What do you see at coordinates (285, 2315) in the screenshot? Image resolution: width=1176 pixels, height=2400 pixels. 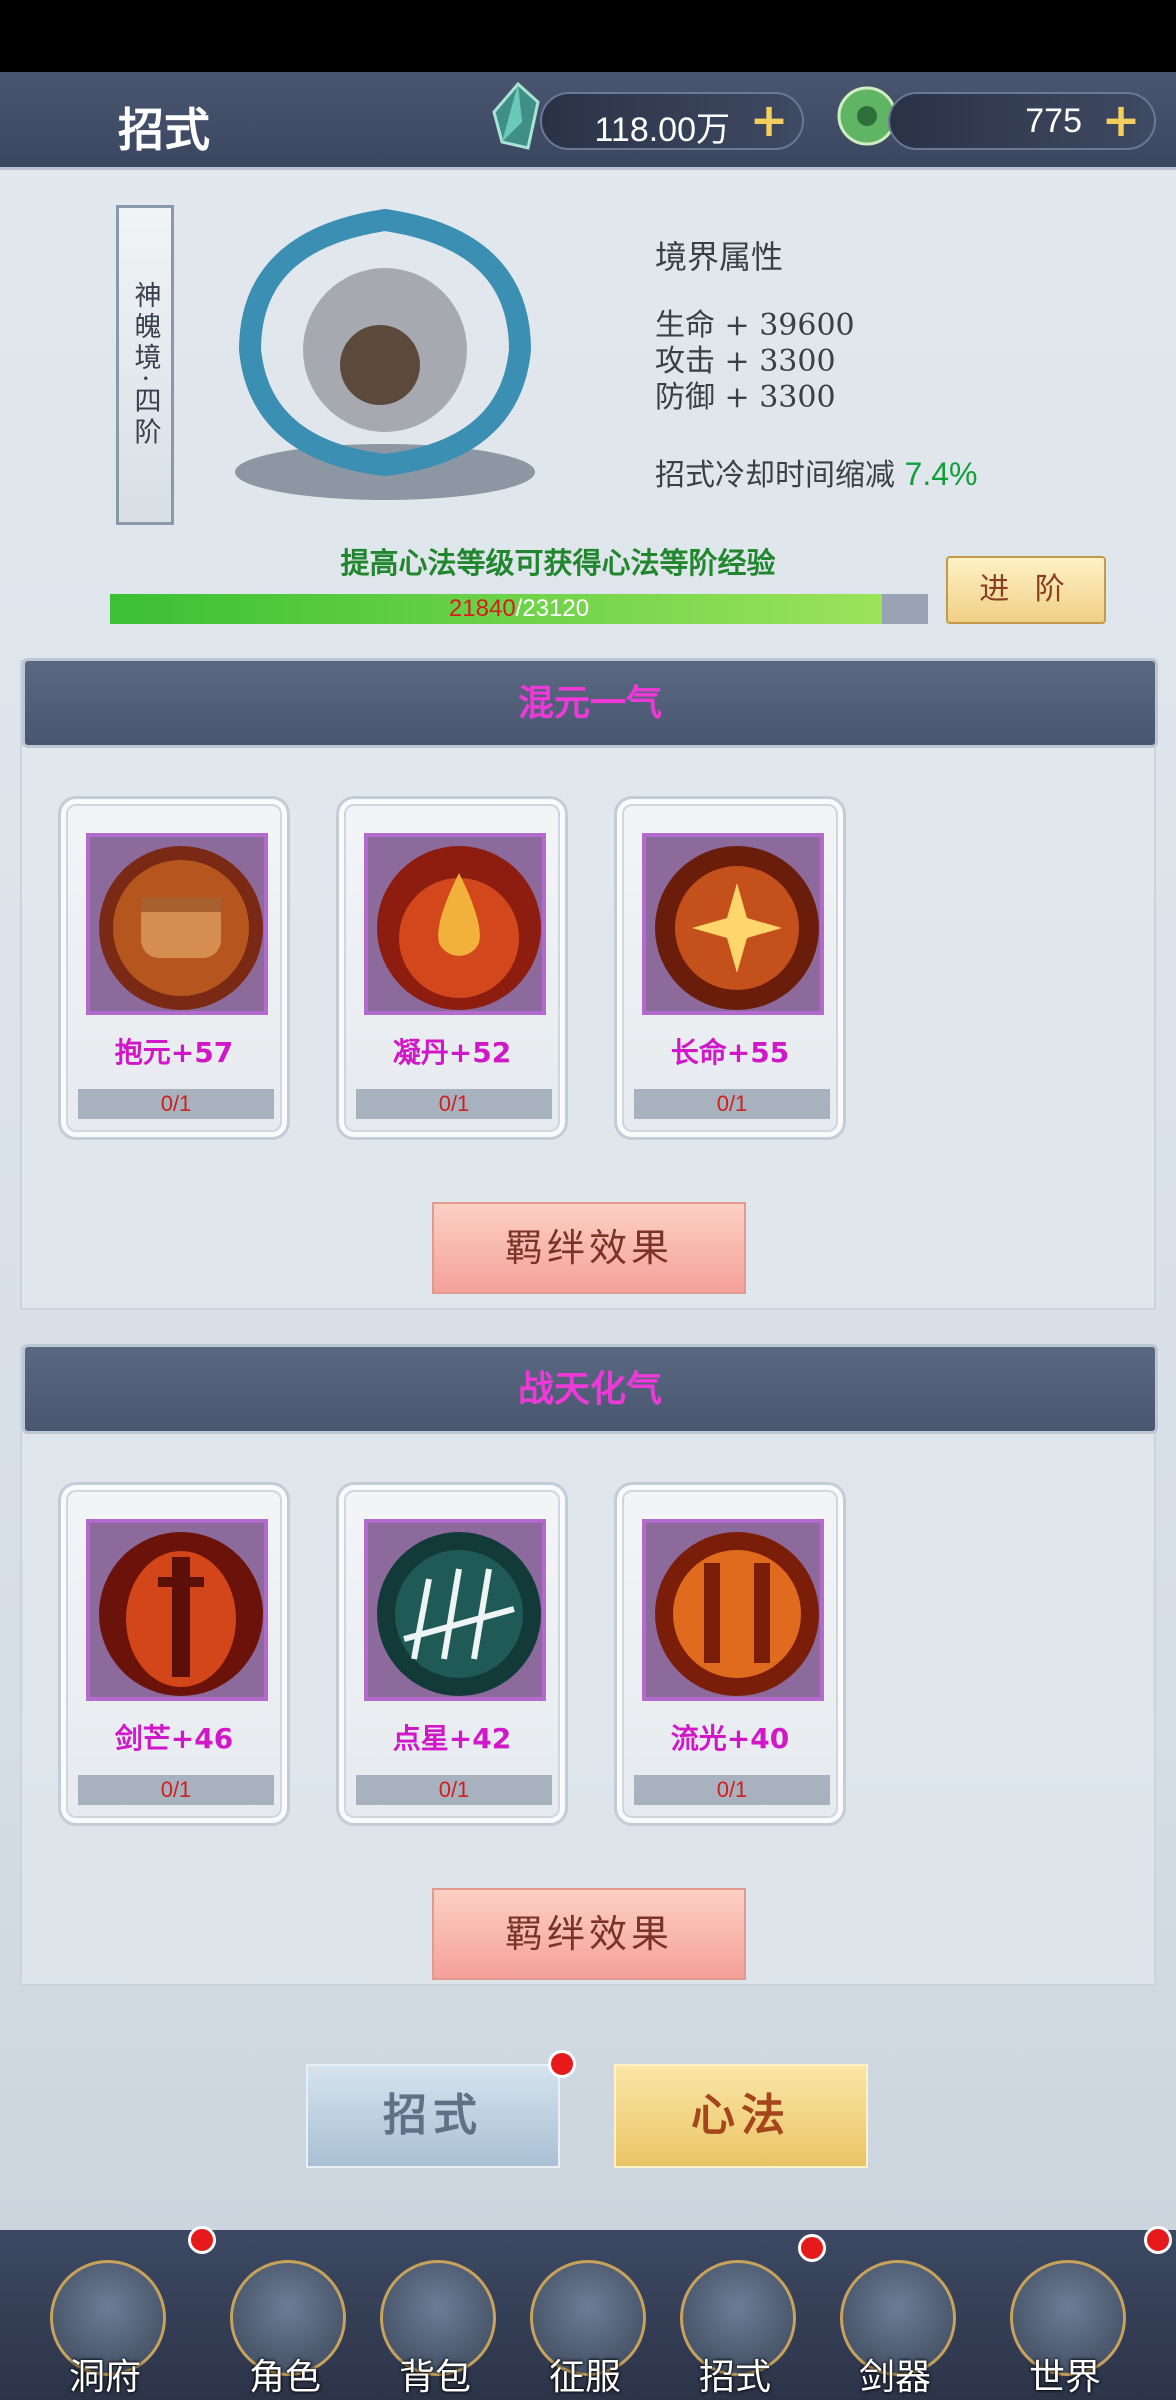 I see `nav-item-character: 角色` at bounding box center [285, 2315].